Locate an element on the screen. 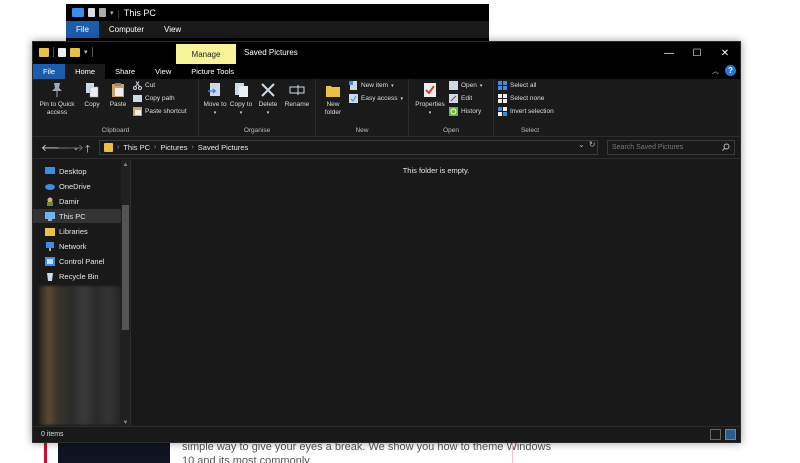 This screenshot has width=800, height=463. quick-access-toolbar: ▾ is located at coordinates (66, 52).